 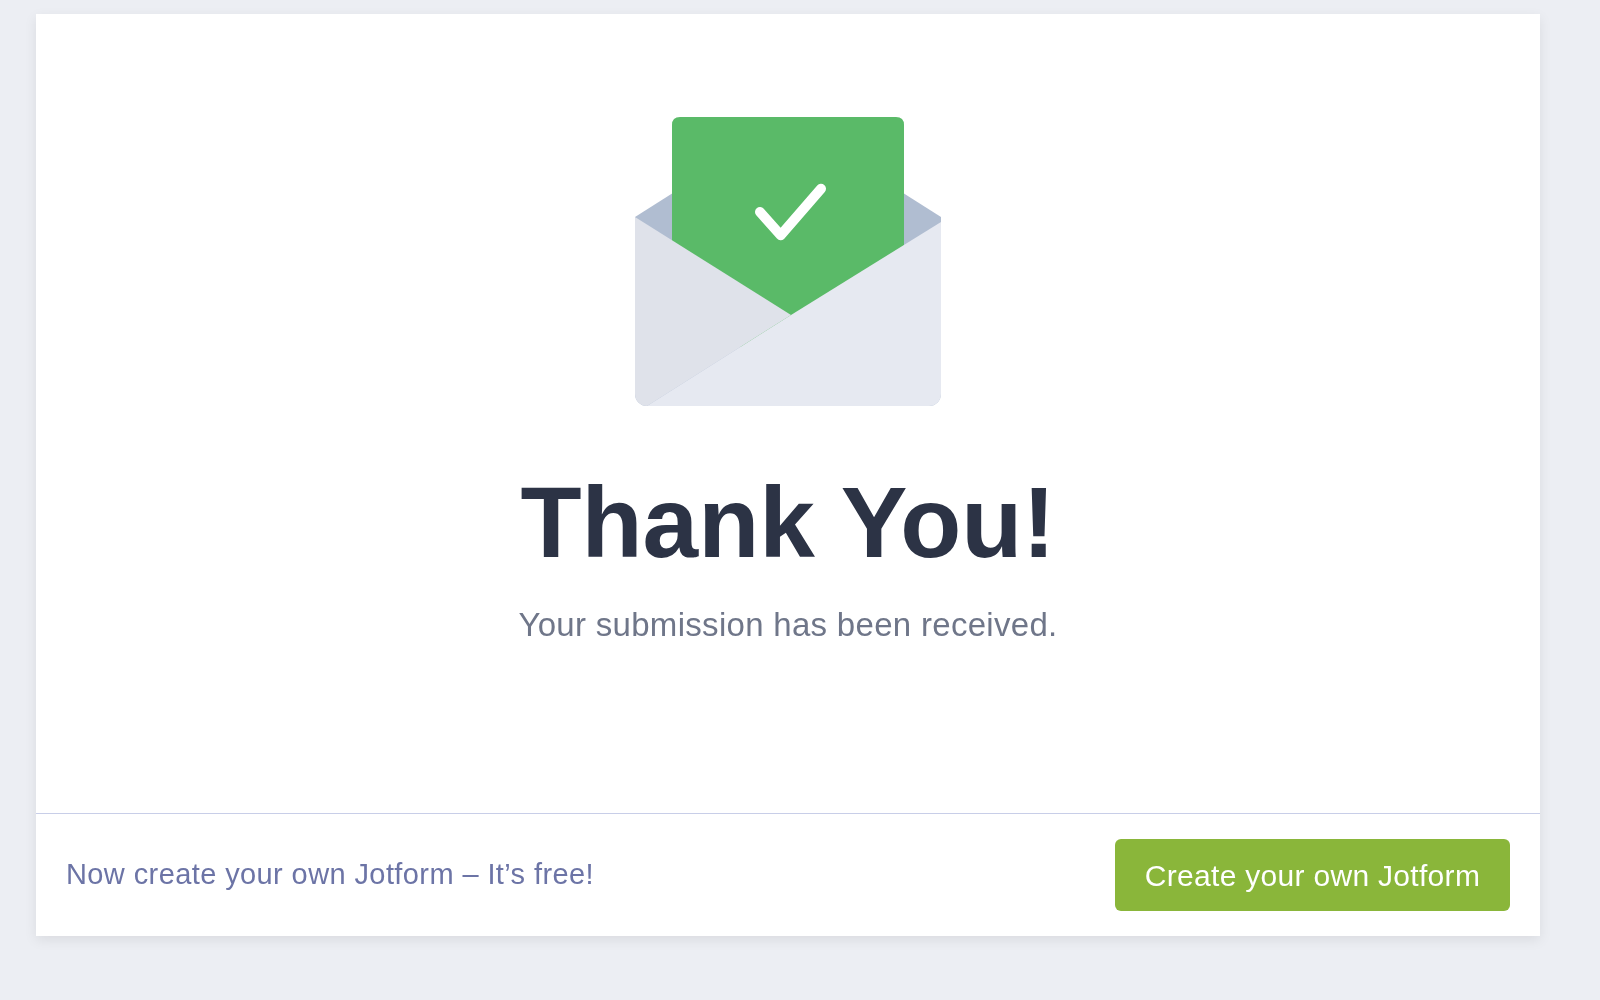 I want to click on promo-text: Now create your own Jotform – It’s free!, so click(x=330, y=875).